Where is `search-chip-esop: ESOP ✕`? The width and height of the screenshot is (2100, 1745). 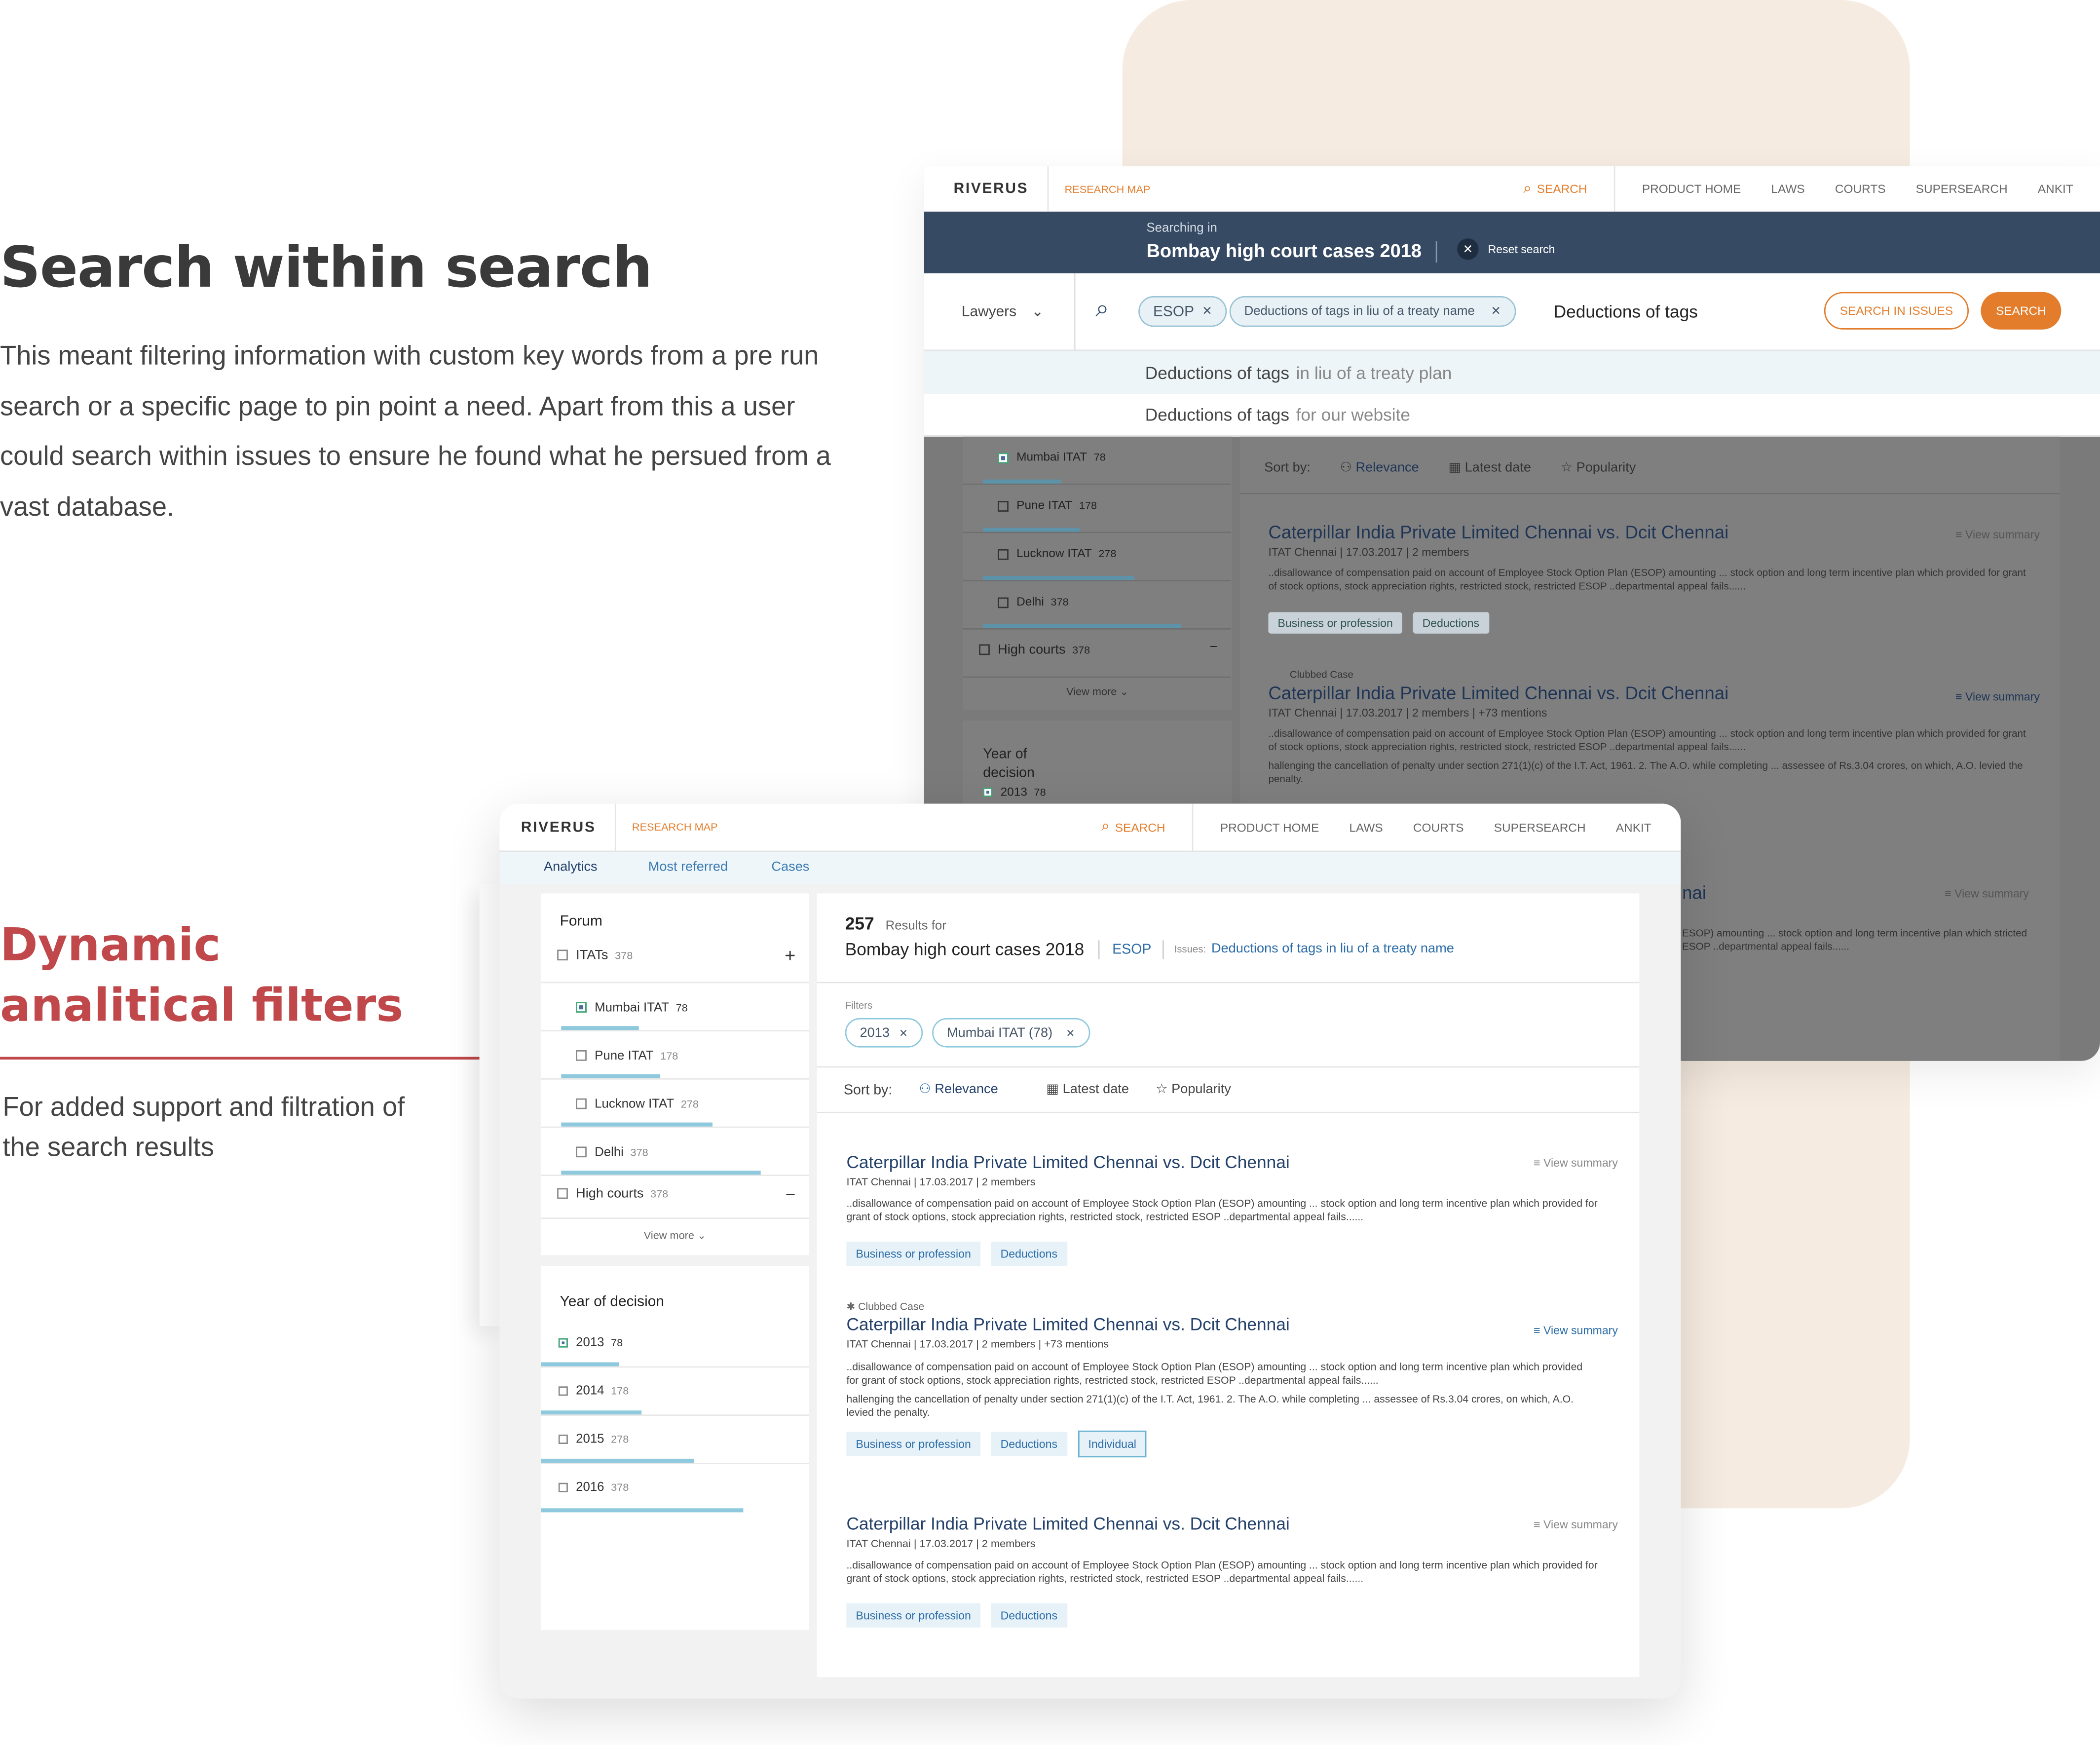
search-chip-esop: ESOP ✕ is located at coordinates (1183, 311).